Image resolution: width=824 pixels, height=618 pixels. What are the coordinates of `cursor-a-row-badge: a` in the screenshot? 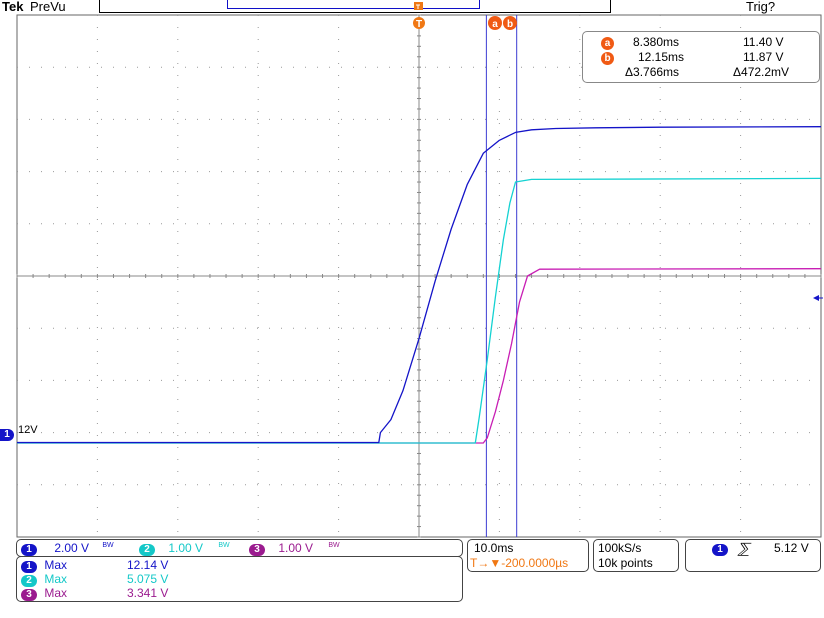 It's located at (607, 42).